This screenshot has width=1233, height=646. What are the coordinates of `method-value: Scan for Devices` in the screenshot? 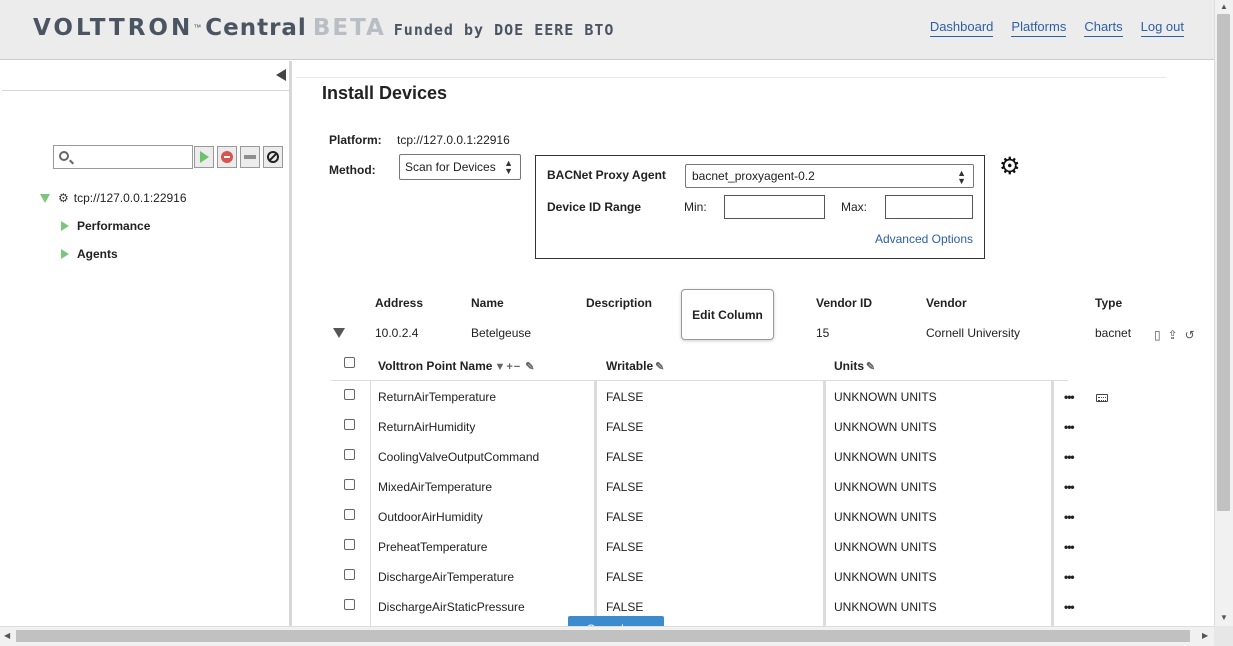 It's located at (450, 167).